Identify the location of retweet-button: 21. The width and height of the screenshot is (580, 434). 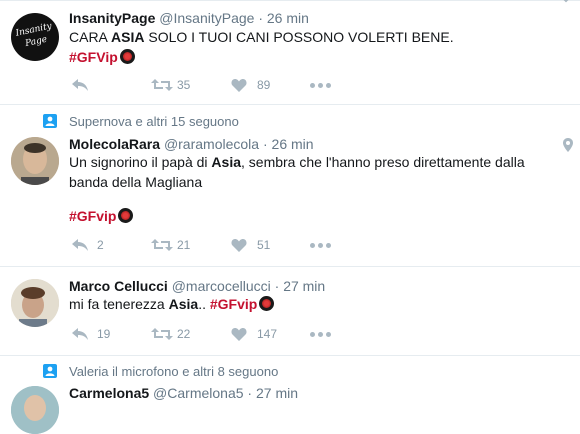
(181, 246).